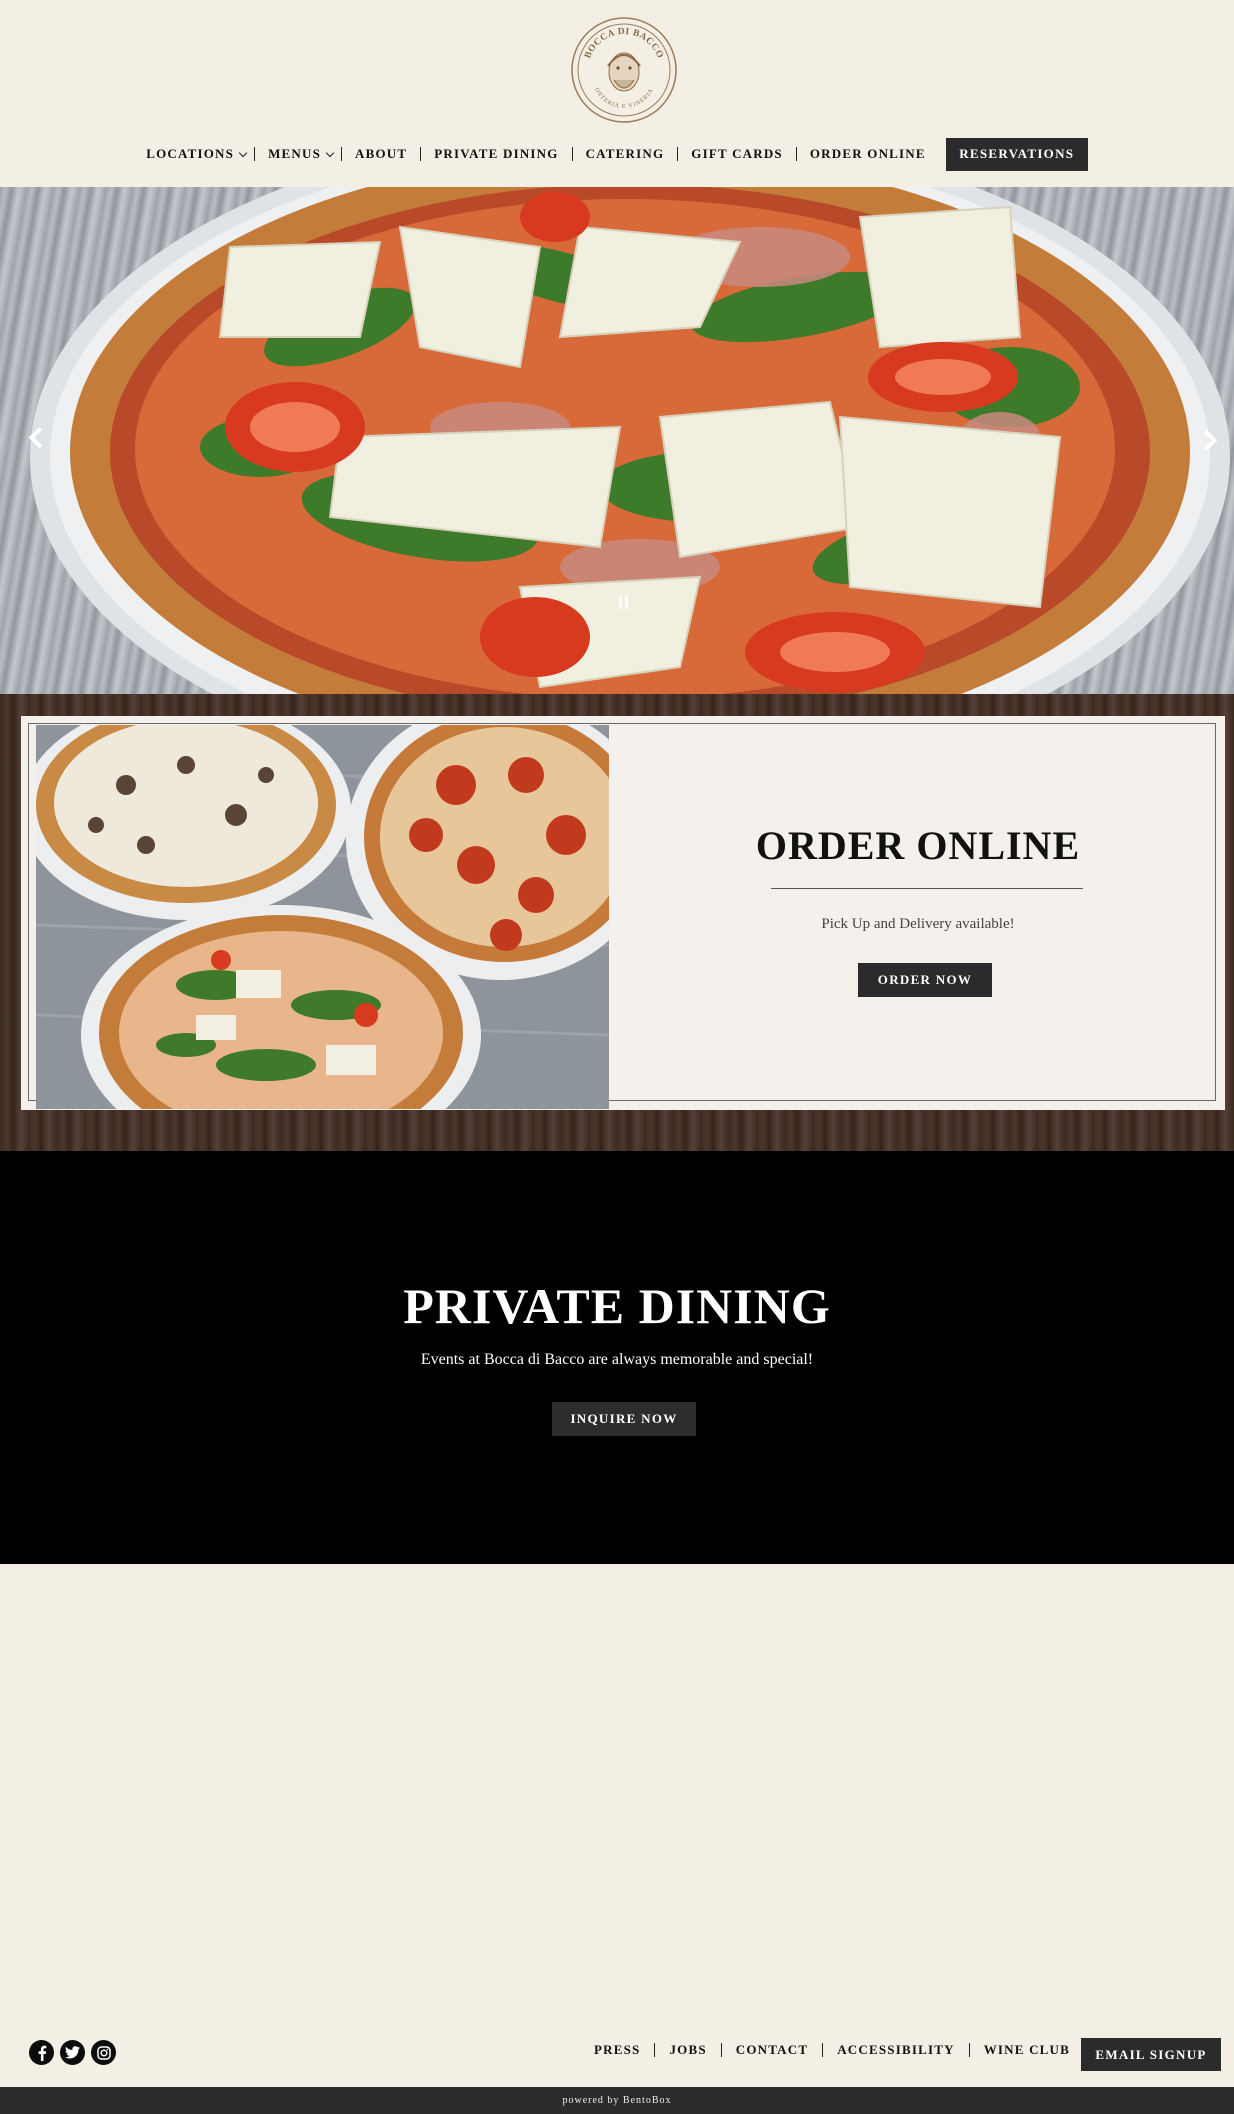 The height and width of the screenshot is (2114, 1234). Describe the element at coordinates (496, 154) in the screenshot. I see `nav-private-dining: PRIVATE DINING` at that location.